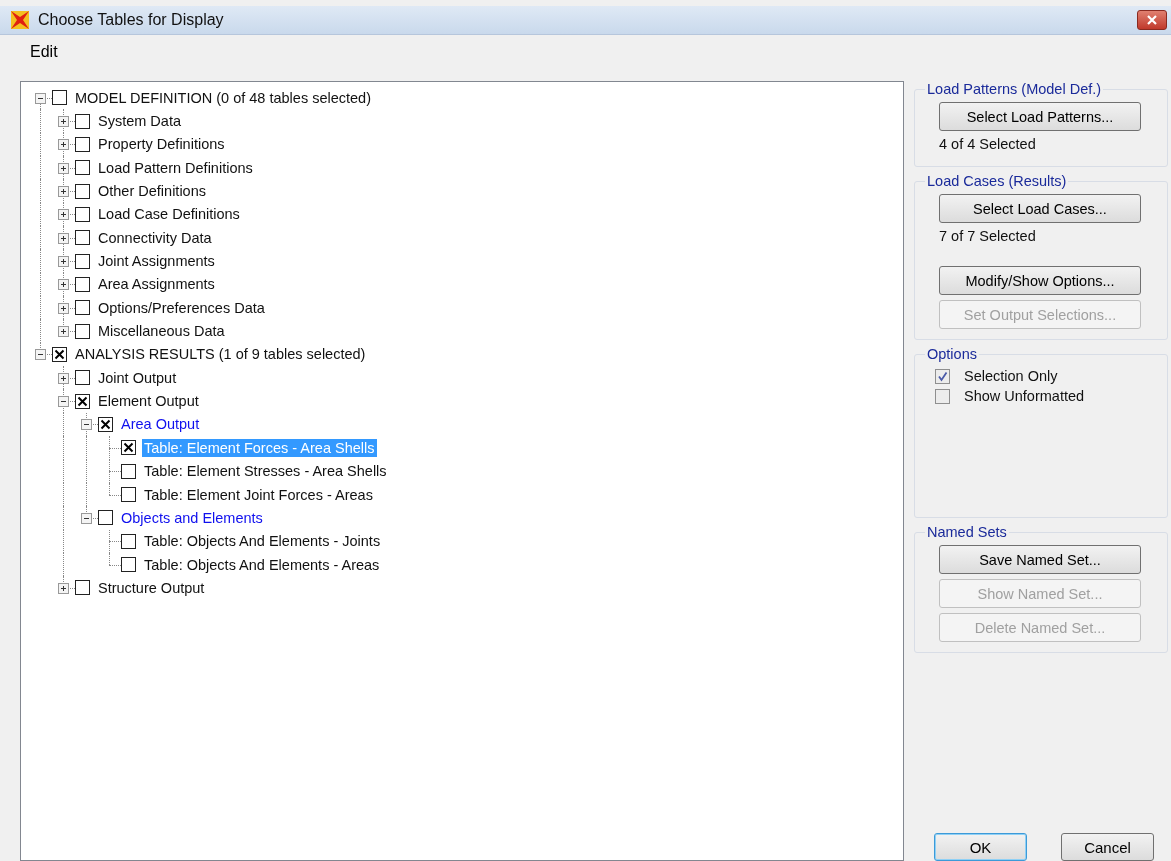 The height and width of the screenshot is (861, 1171). What do you see at coordinates (1011, 376) in the screenshot?
I see `checkbox-label: Selection Only` at bounding box center [1011, 376].